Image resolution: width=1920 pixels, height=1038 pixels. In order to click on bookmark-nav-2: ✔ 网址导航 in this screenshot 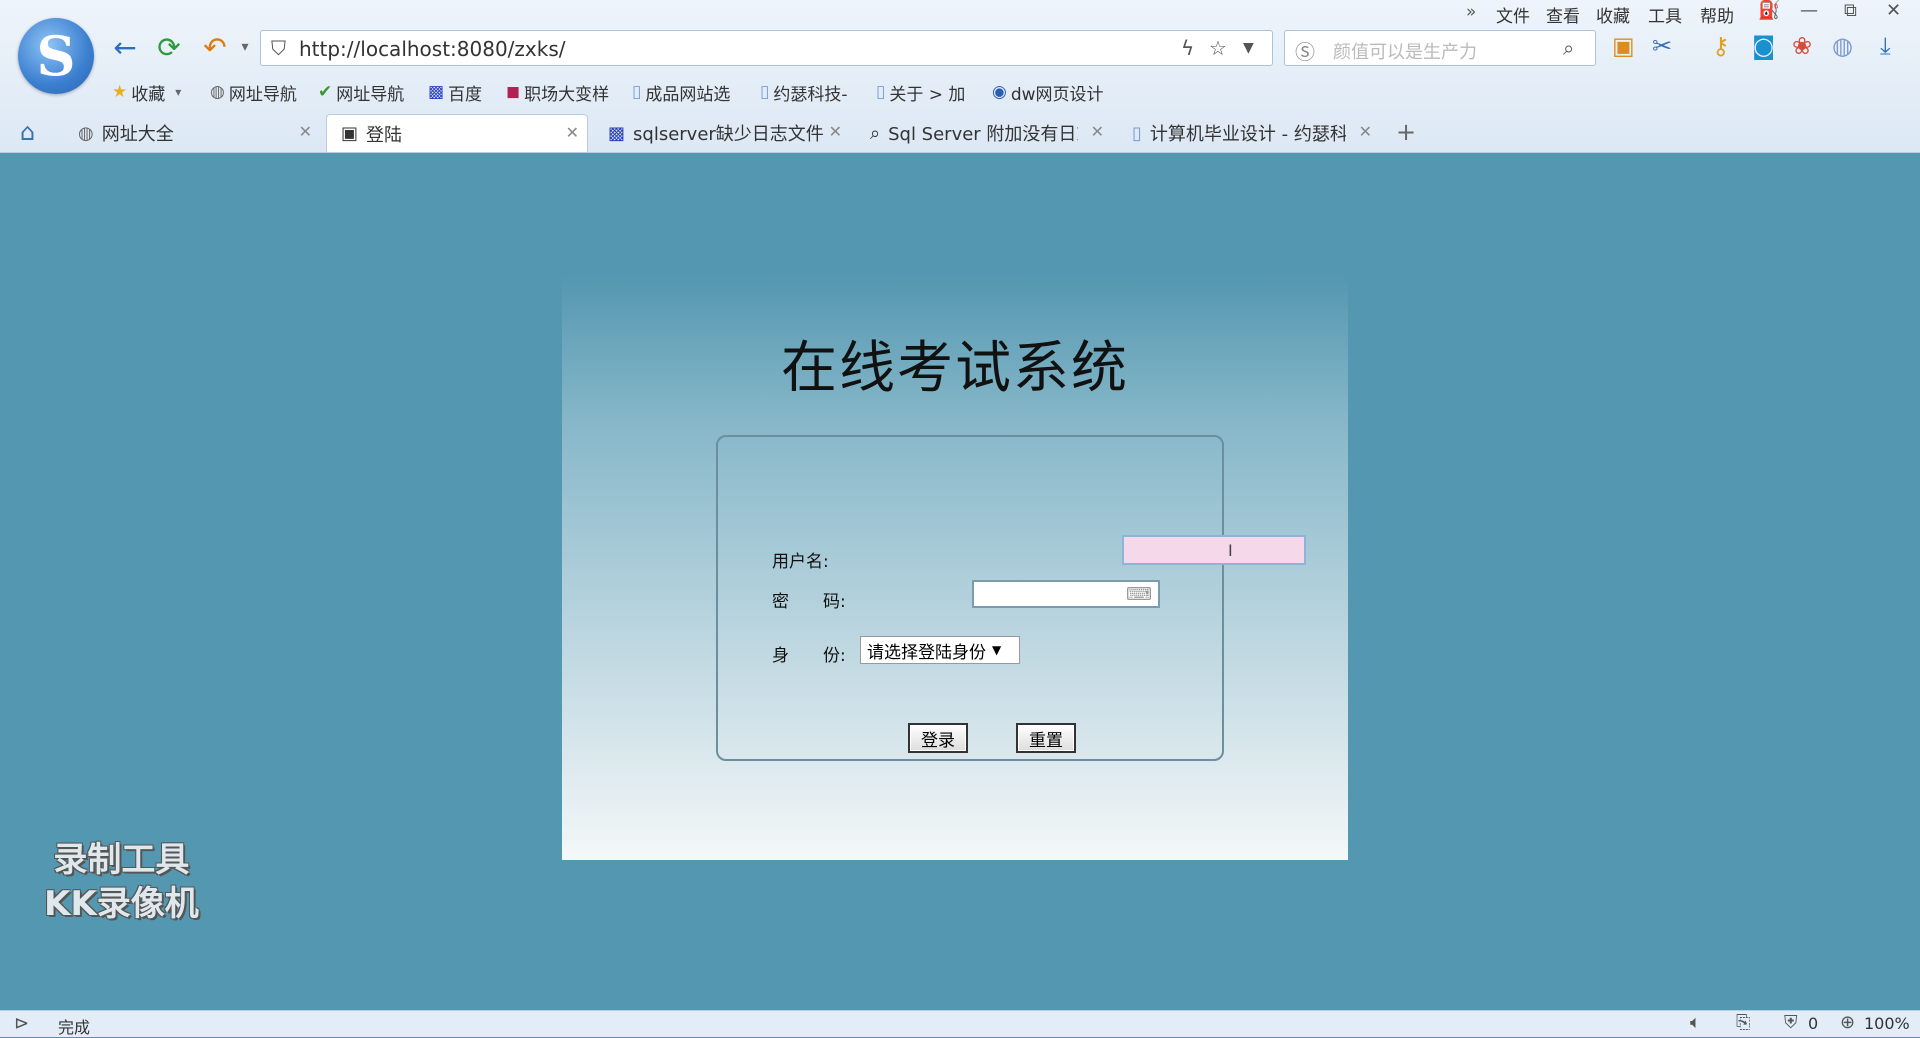, I will do `click(361, 92)`.